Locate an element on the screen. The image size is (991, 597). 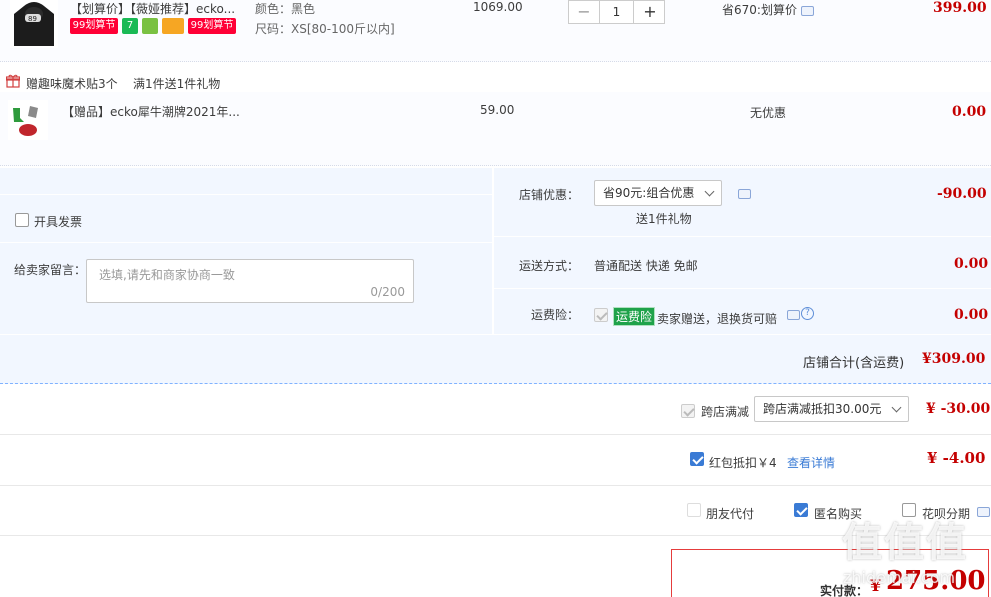
store-total-label: 店铺合计(含运费) is located at coordinates (854, 363).